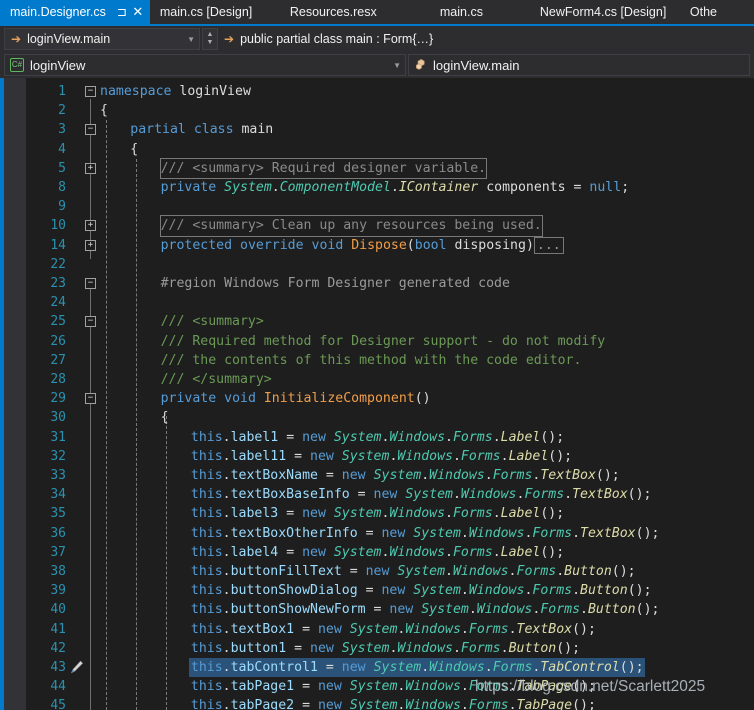 The image size is (754, 710). Describe the element at coordinates (58, 687) in the screenshot. I see `line-number: 44` at that location.